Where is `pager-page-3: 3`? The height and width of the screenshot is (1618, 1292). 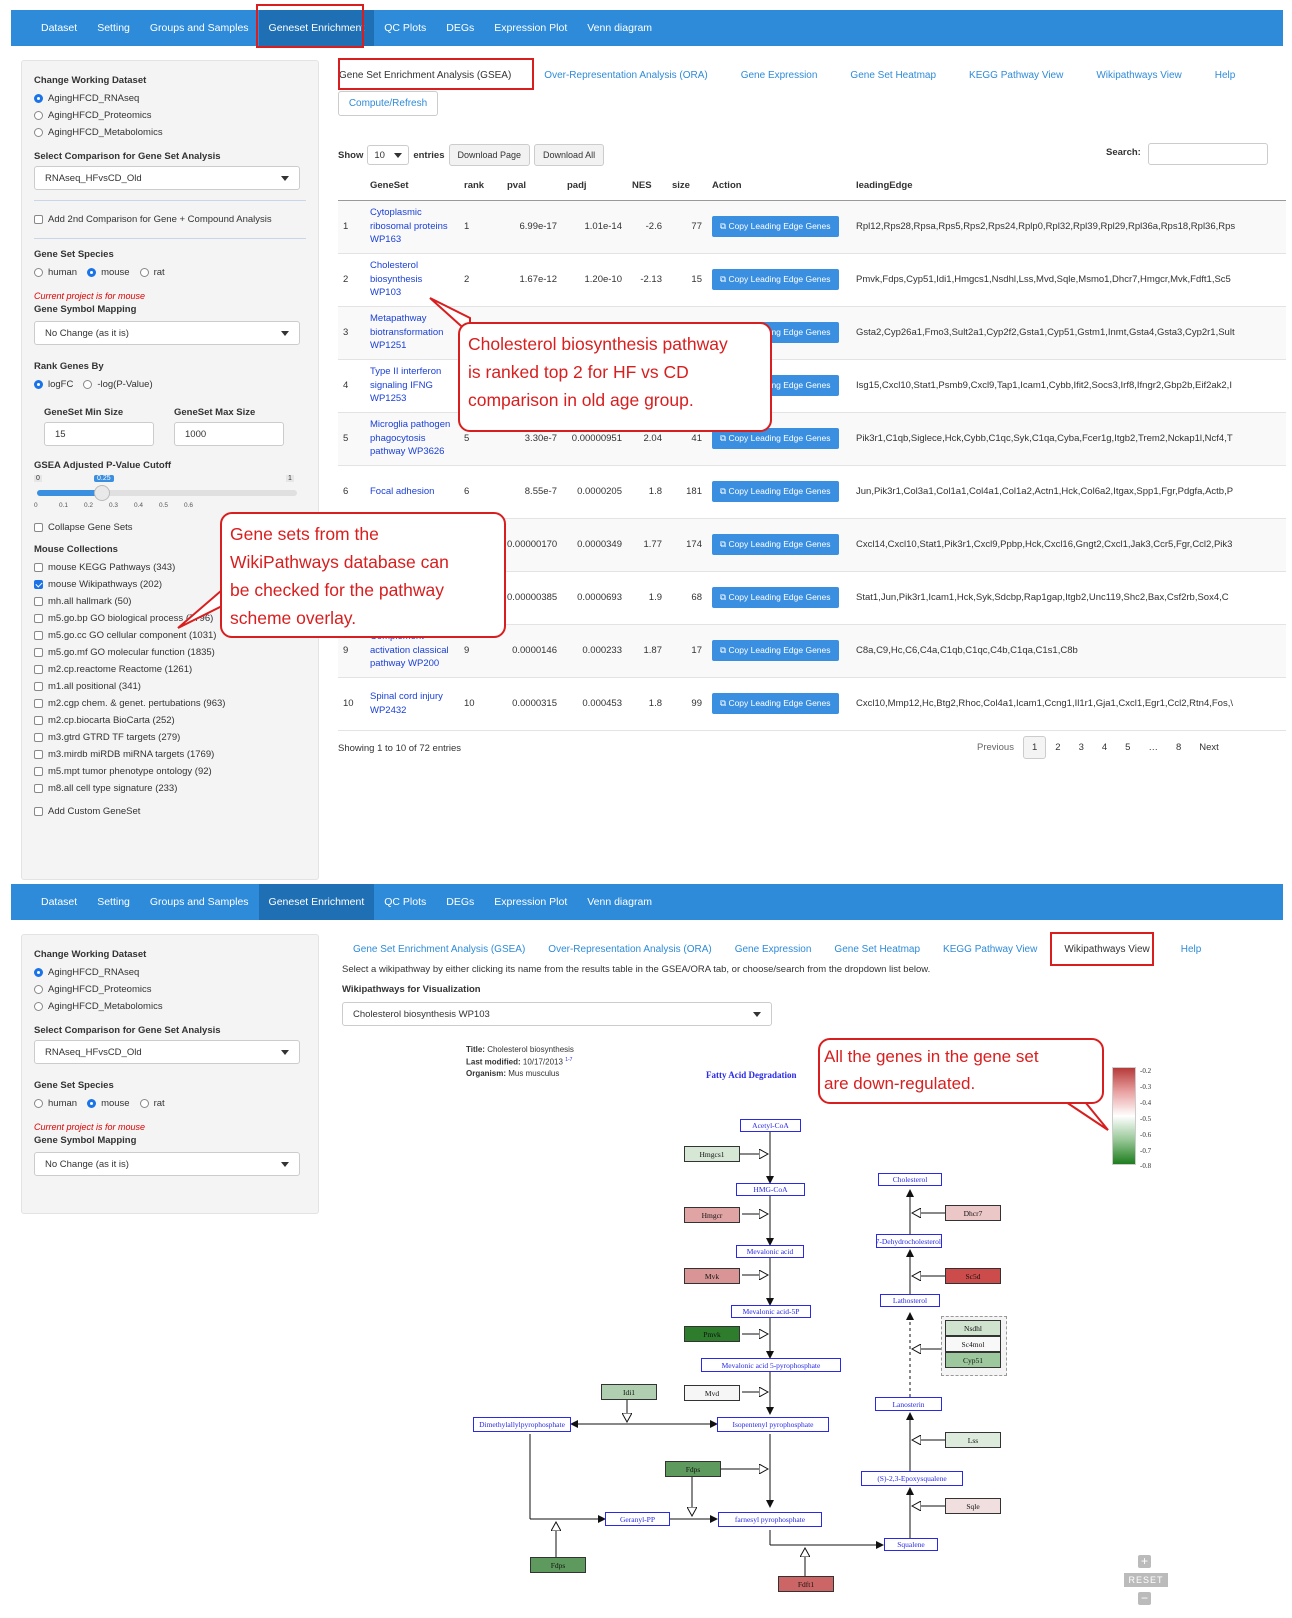 pager-page-3: 3 is located at coordinates (1081, 747).